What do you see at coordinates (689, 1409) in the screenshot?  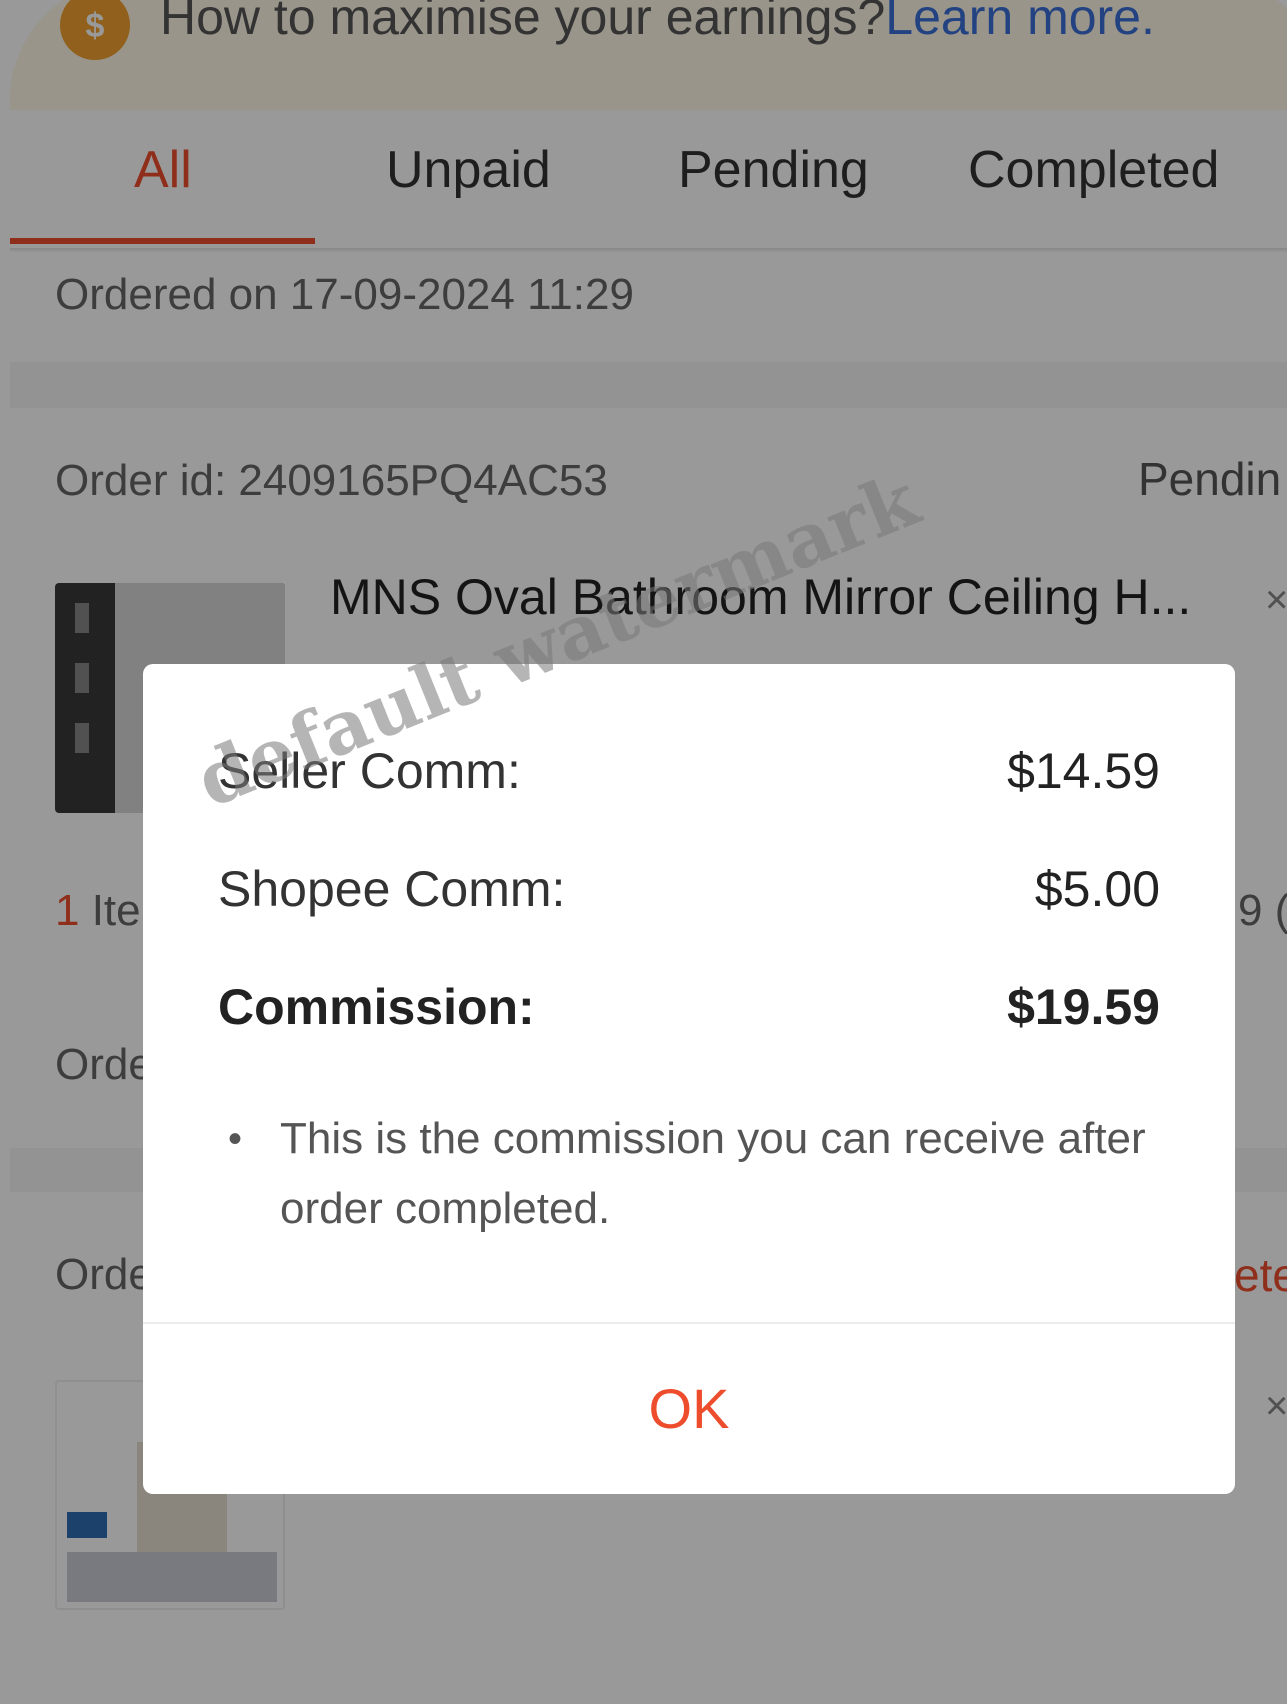 I see `ok-button: OK` at bounding box center [689, 1409].